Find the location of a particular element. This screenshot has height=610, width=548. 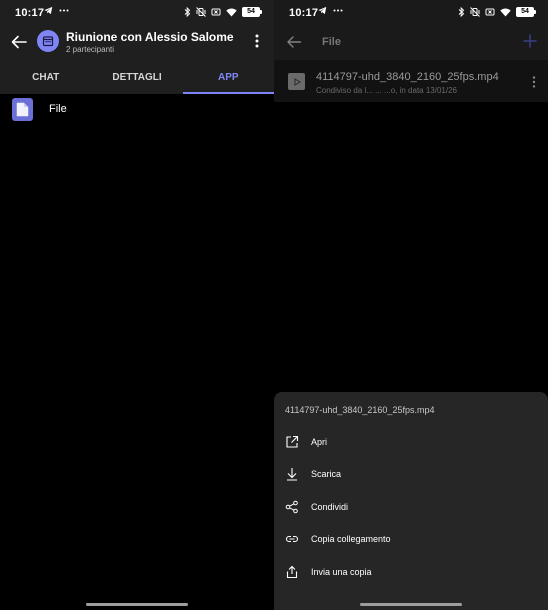

share-icon is located at coordinates (291, 507).